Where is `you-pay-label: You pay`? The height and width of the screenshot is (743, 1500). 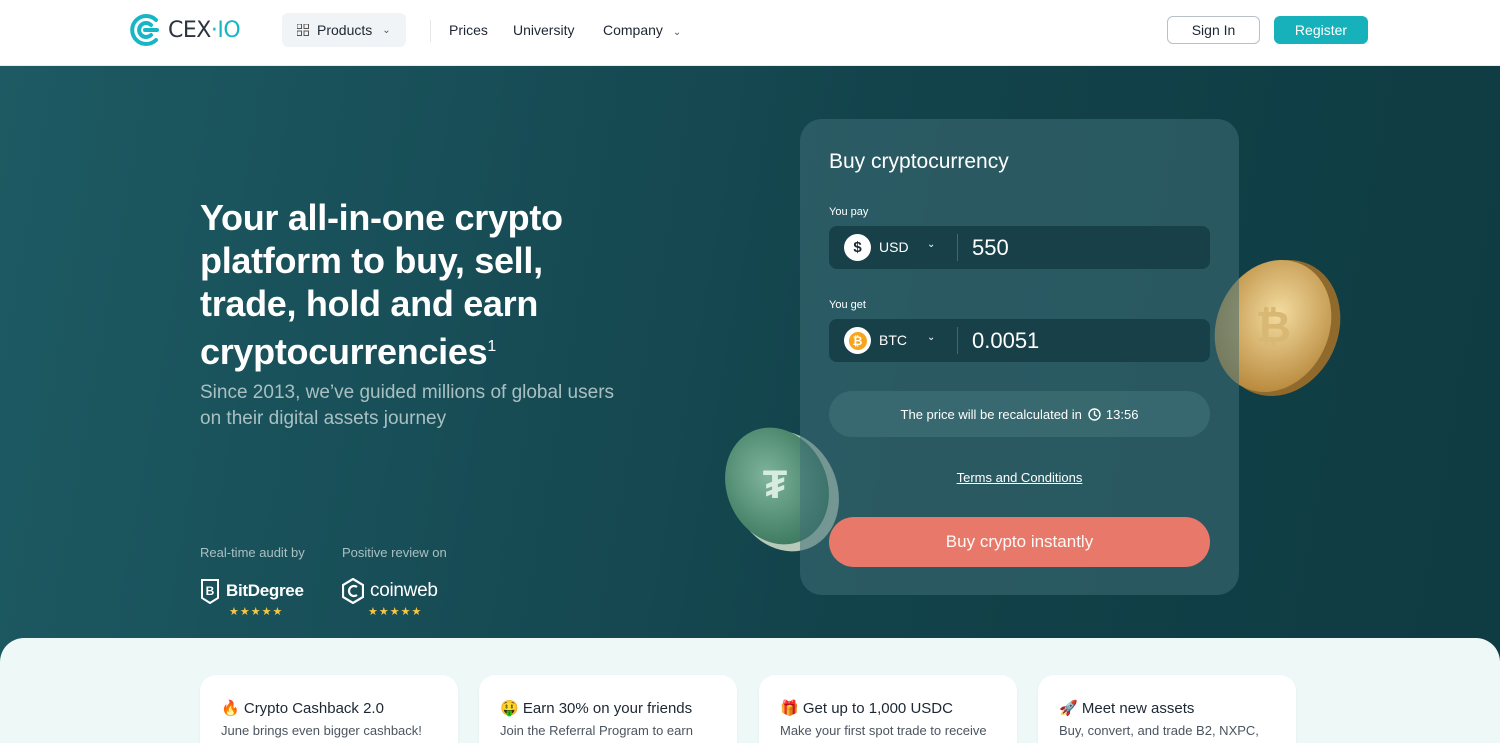
you-pay-label: You pay is located at coordinates (849, 212).